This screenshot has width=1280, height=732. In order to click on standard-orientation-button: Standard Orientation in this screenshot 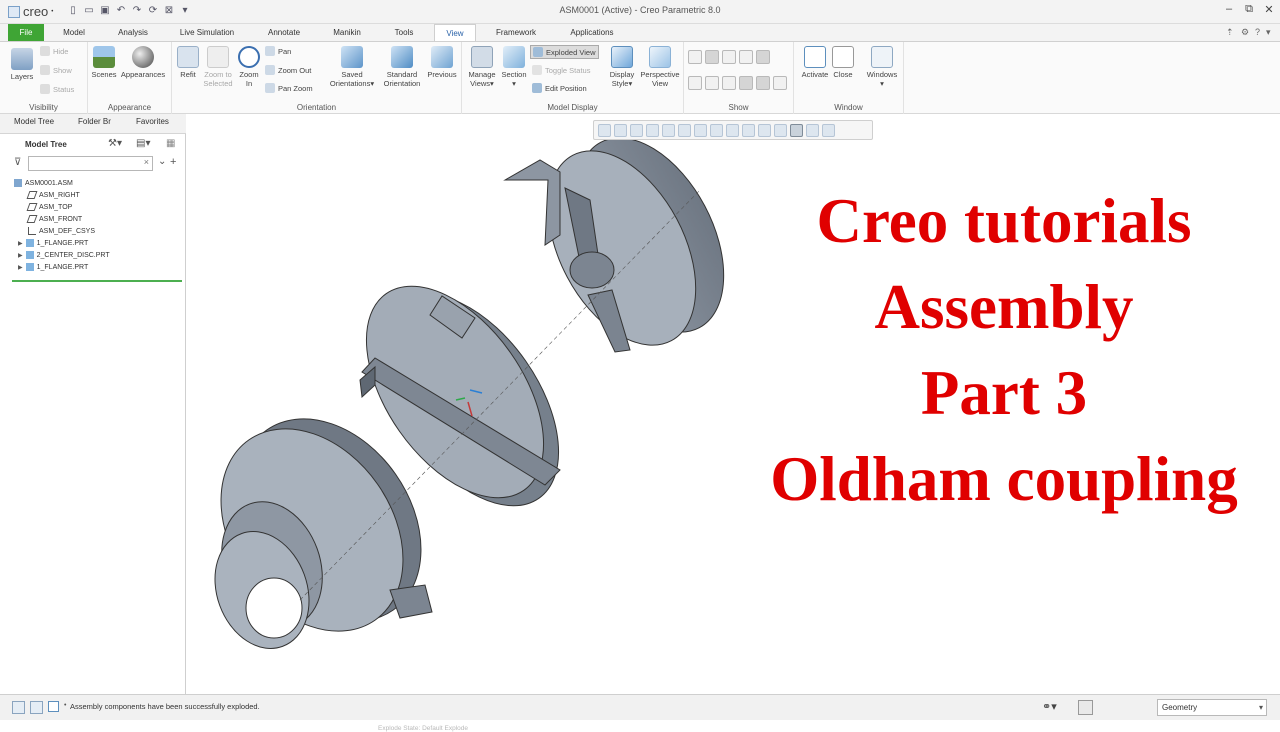, I will do `click(402, 67)`.